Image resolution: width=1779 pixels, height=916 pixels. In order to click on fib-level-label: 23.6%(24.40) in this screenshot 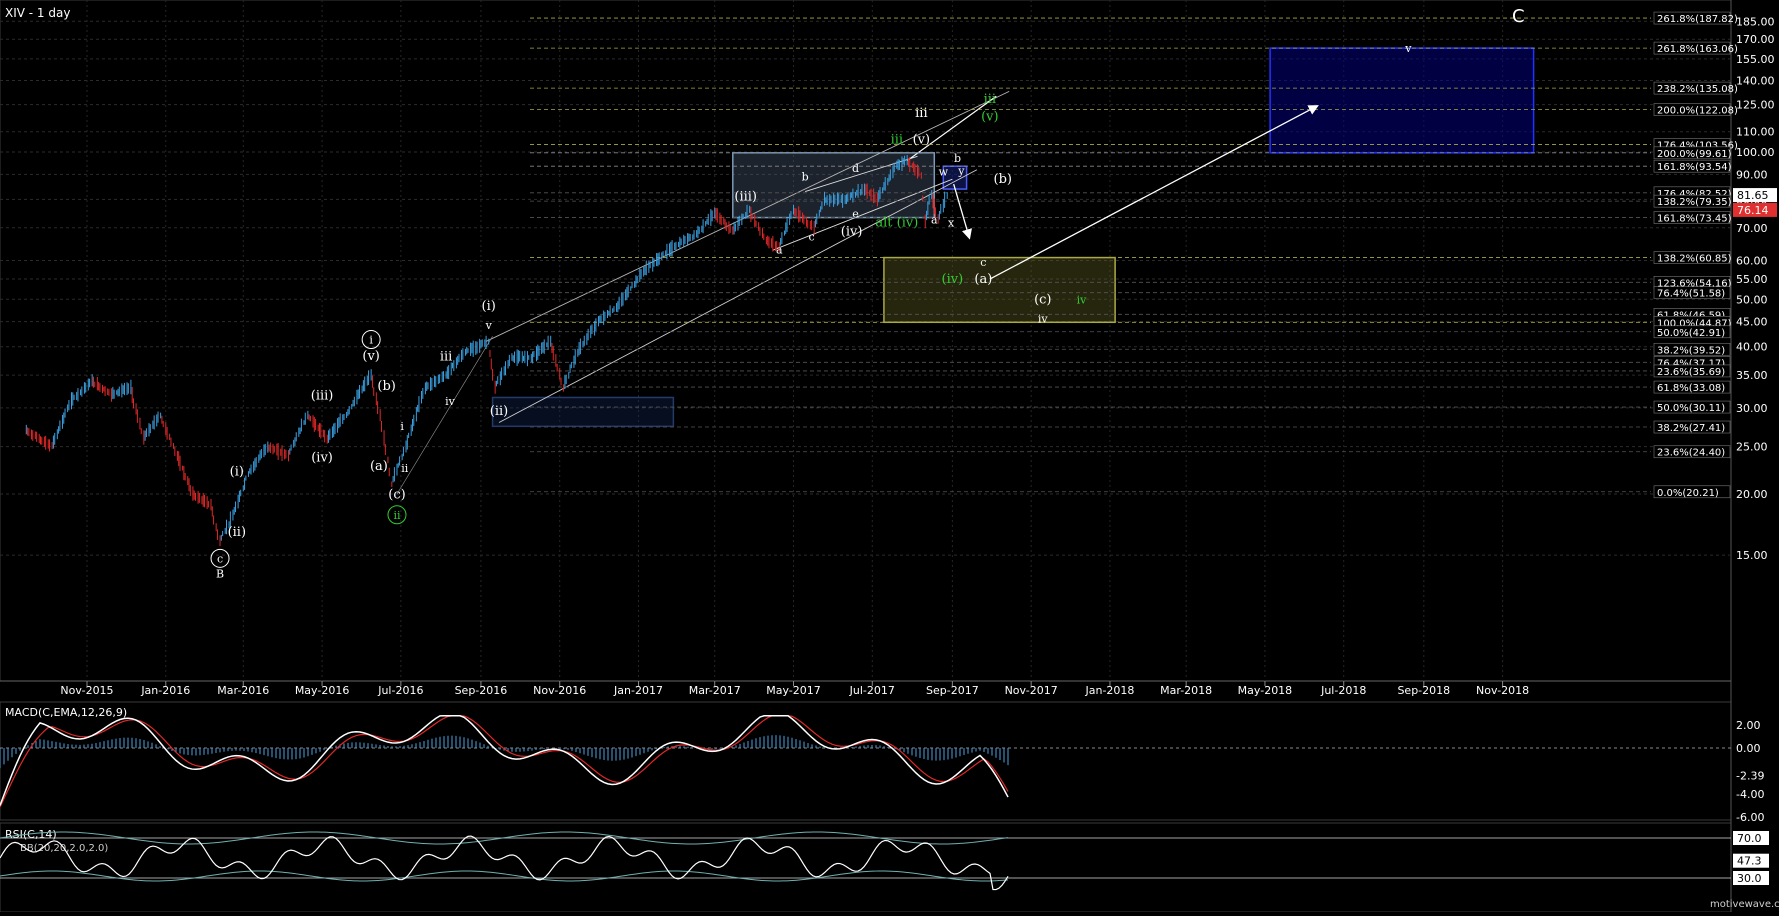, I will do `click(1691, 453)`.